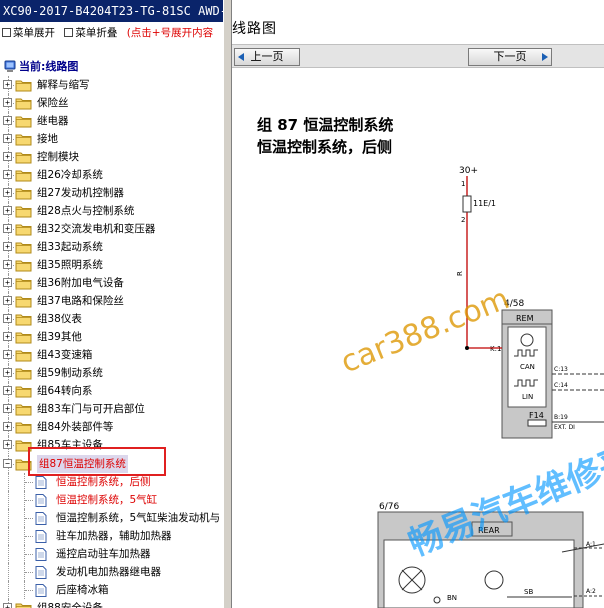 This screenshot has width=604, height=608. Describe the element at coordinates (59, 319) in the screenshot. I see `tree-item-label: 组38仪表` at that location.